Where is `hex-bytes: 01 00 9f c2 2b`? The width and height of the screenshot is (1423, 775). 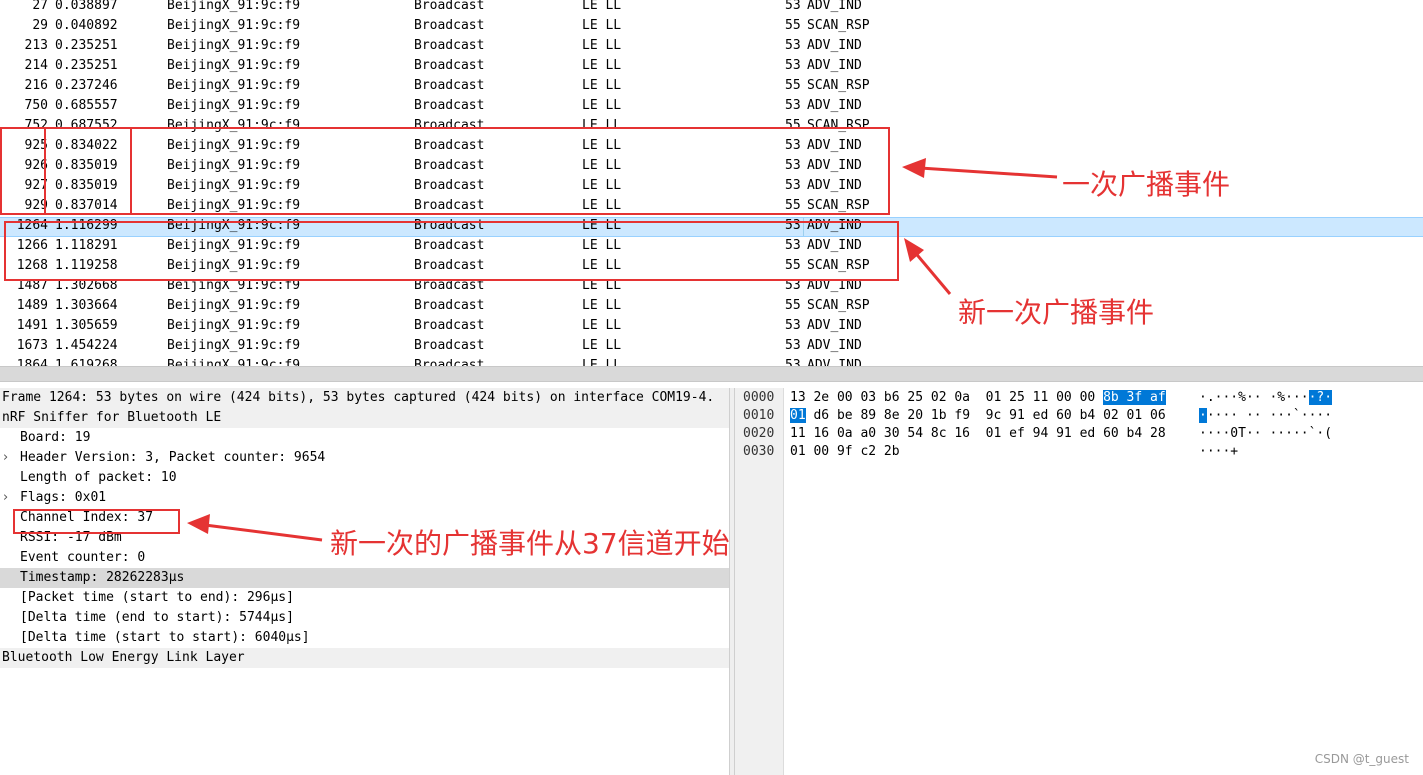 hex-bytes: 01 00 9f c2 2b is located at coordinates (845, 451).